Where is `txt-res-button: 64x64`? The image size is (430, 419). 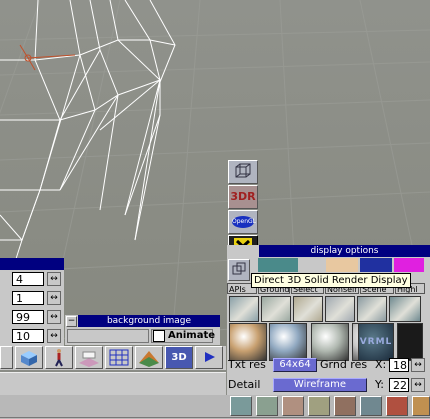 txt-res-button: 64x64 is located at coordinates (295, 365).